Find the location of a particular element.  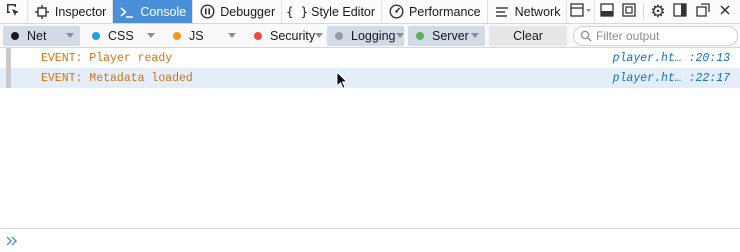

mouse-cursor-icon is located at coordinates (342, 80).